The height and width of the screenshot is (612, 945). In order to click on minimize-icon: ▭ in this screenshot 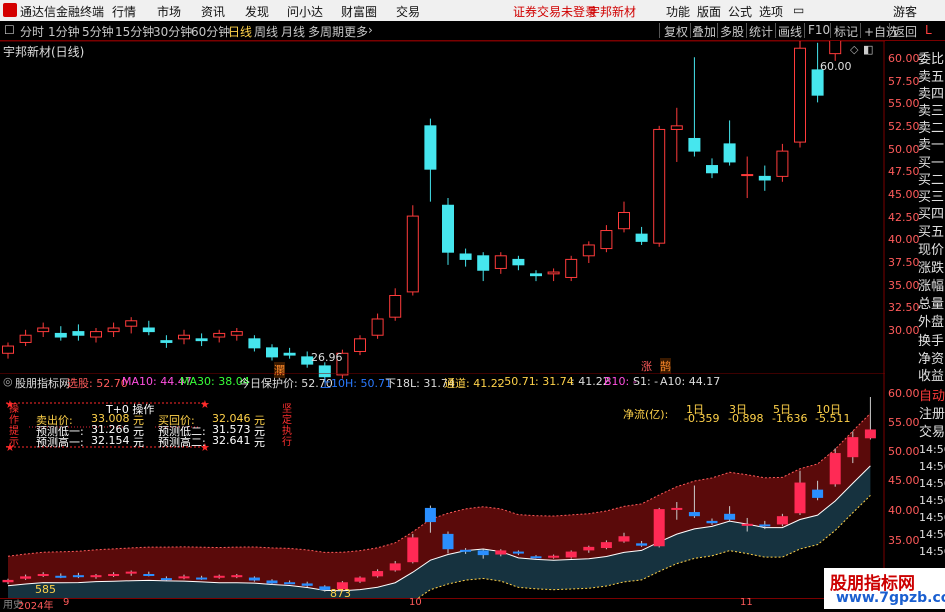, I will do `click(798, 10)`.